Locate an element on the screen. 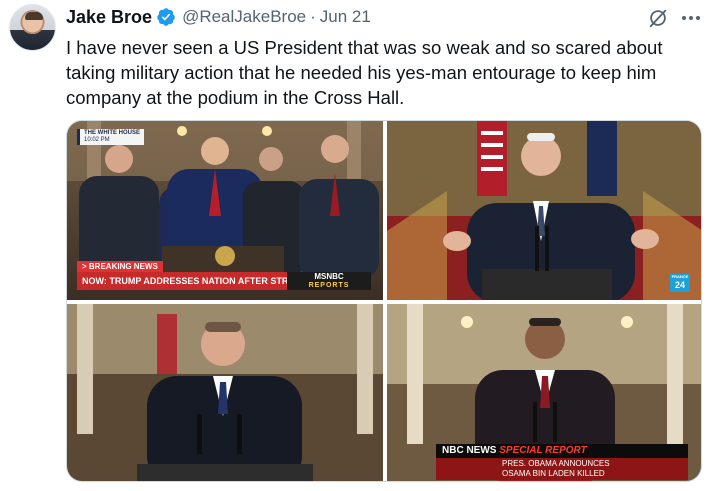 This screenshot has width=720, height=491. special-report-label: SPECIAL REPORT is located at coordinates (543, 450).